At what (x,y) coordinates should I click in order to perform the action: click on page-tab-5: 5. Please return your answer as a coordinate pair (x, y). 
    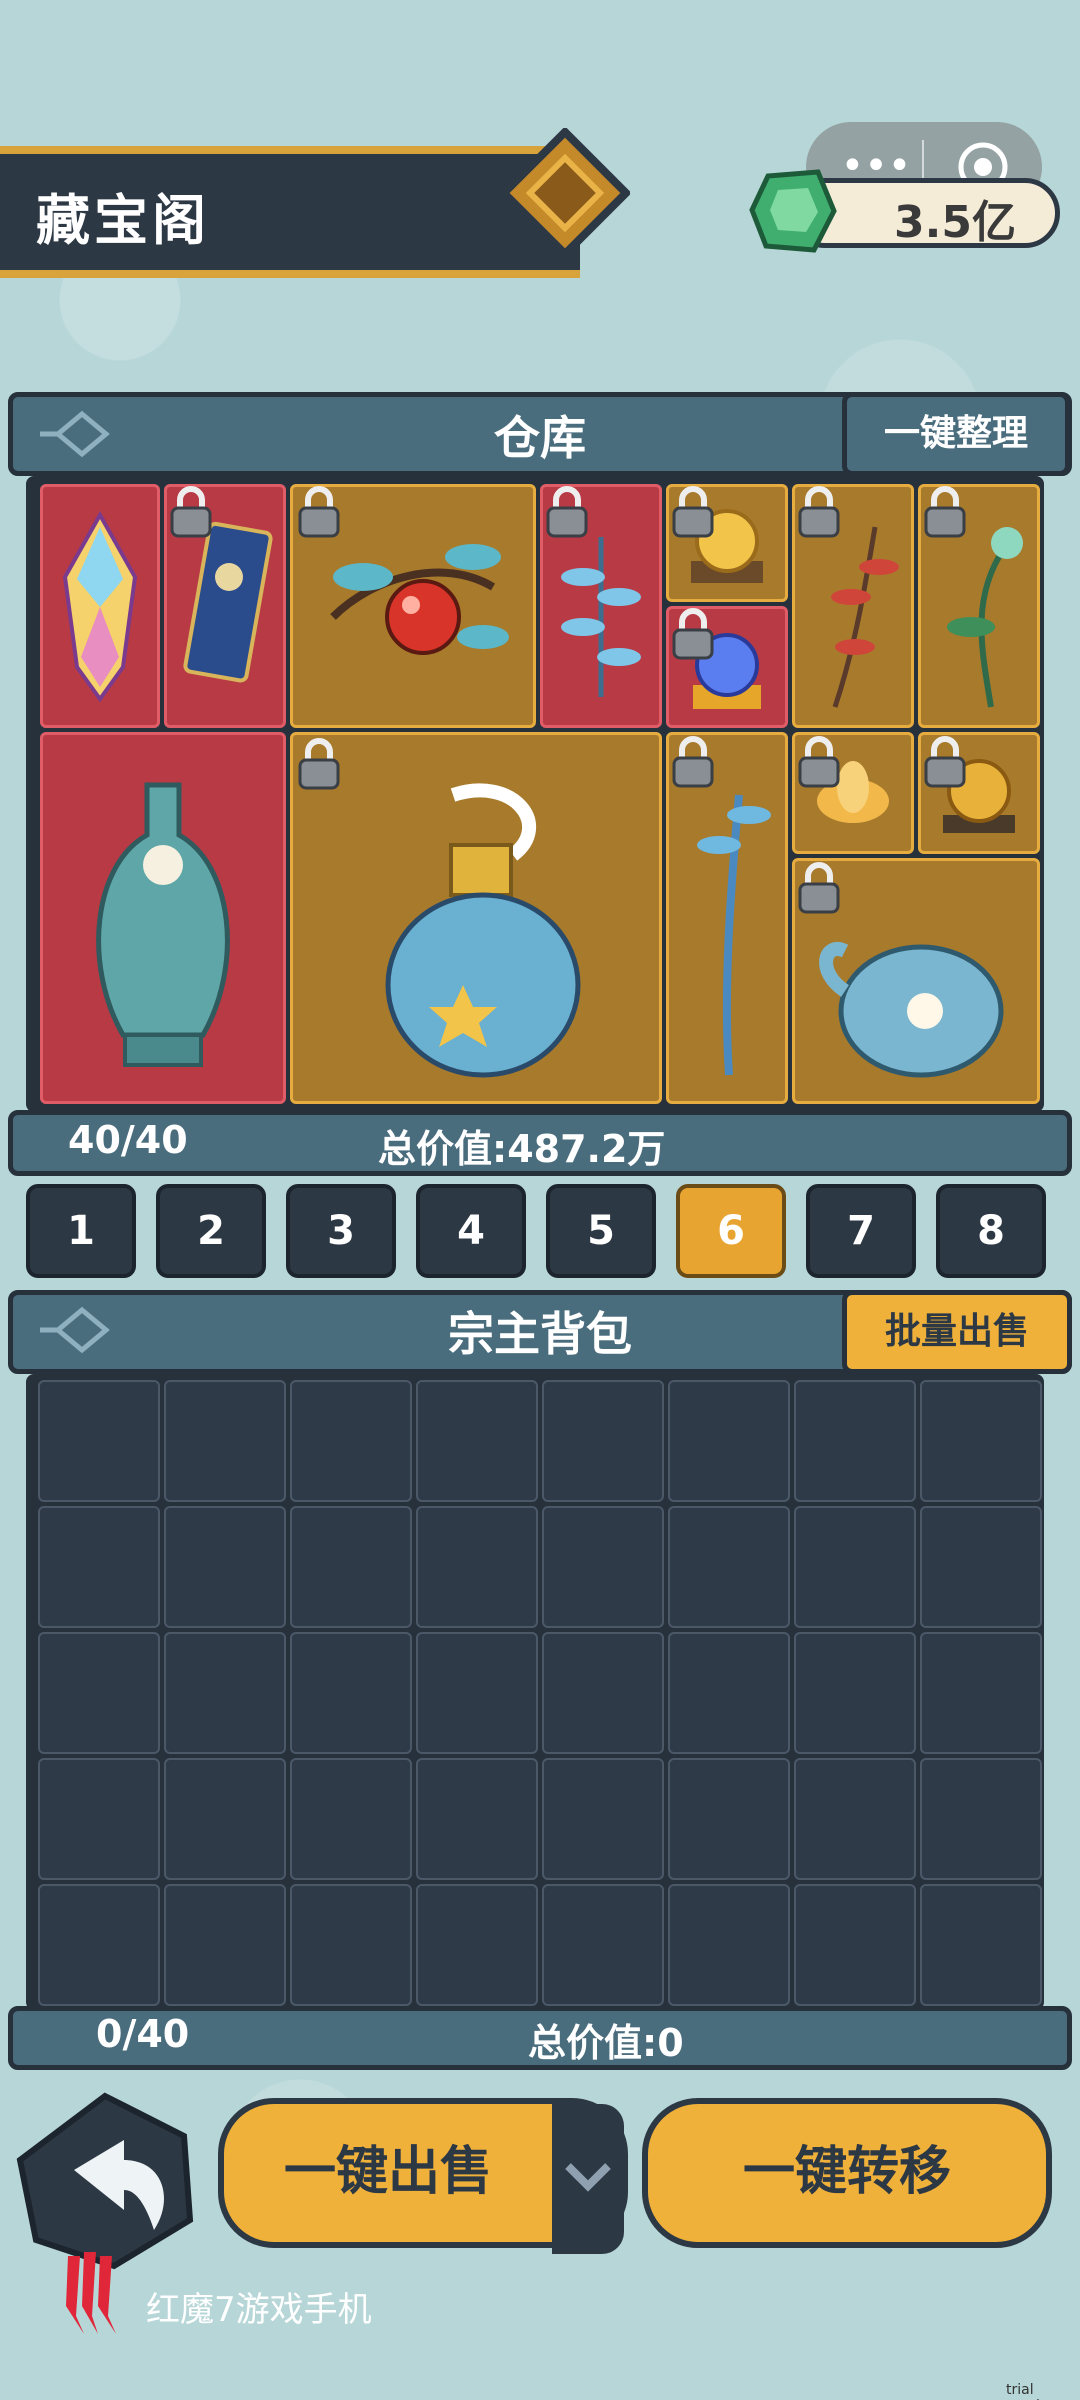
    Looking at the image, I should click on (601, 1231).